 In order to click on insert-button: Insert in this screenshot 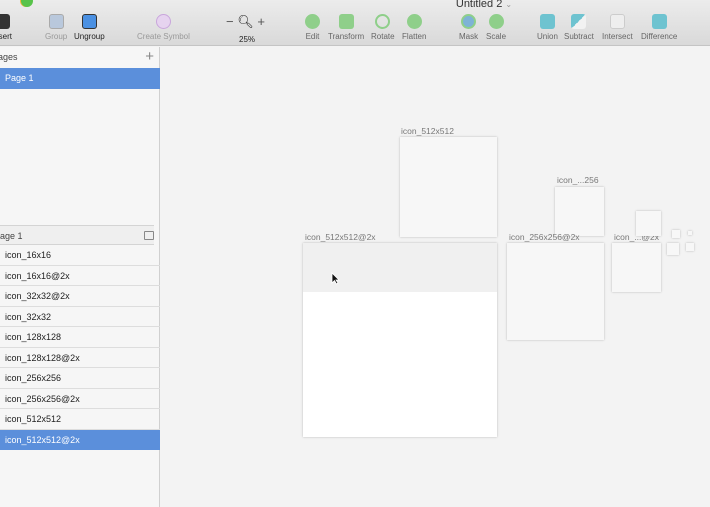, I will do `click(6, 27)`.